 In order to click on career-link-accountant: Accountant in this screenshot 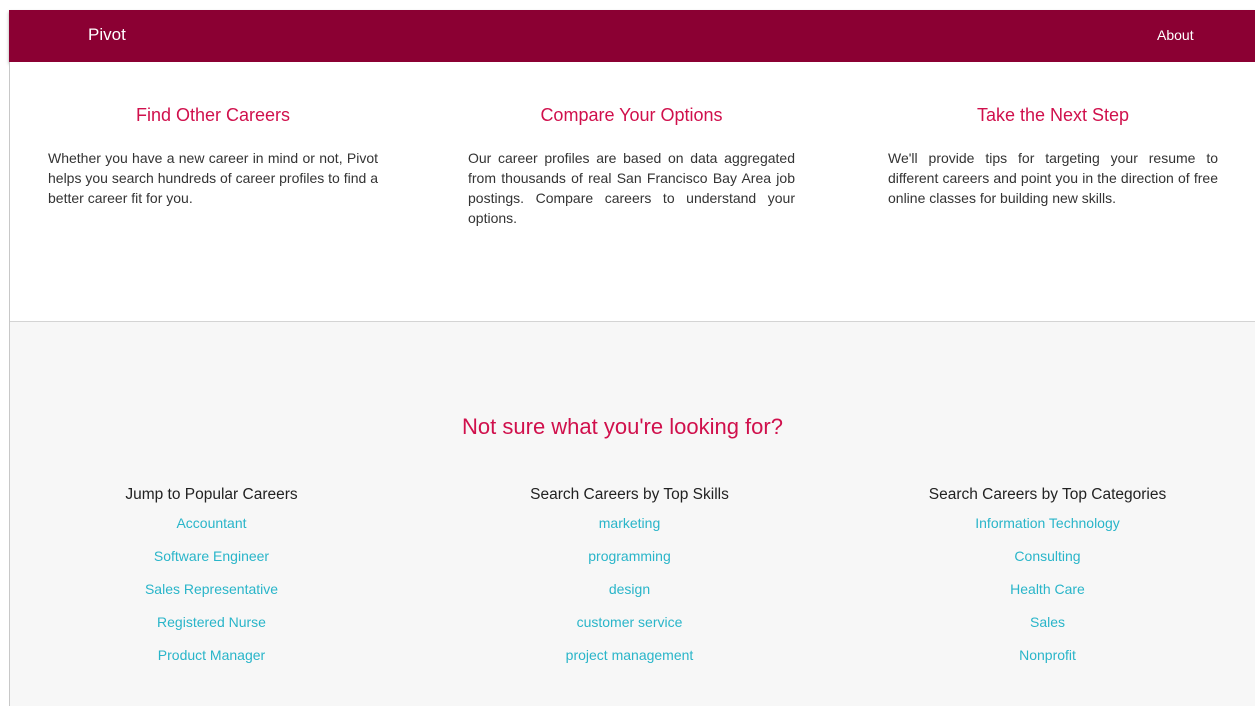, I will do `click(211, 523)`.